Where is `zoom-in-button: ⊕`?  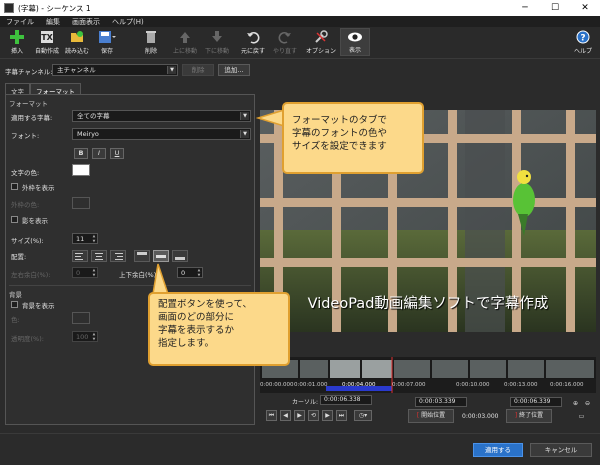
zoom-in-button: ⊕ is located at coordinates (575, 404).